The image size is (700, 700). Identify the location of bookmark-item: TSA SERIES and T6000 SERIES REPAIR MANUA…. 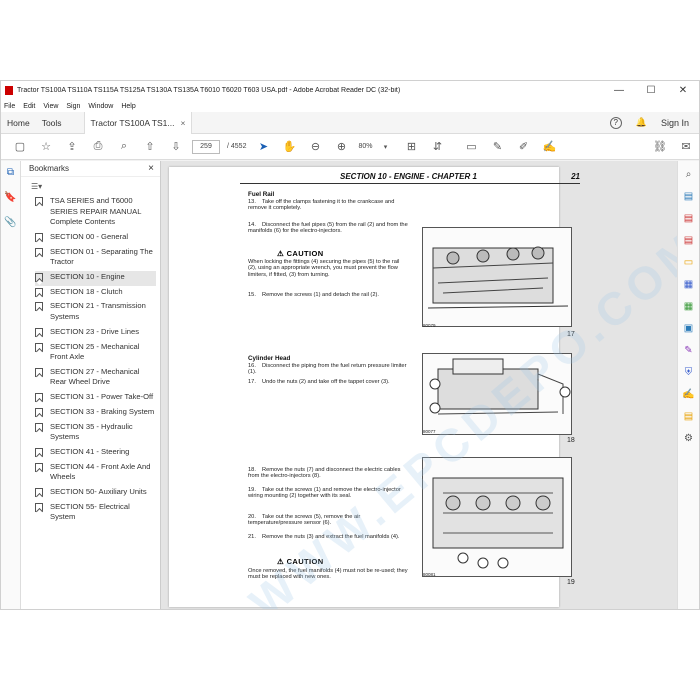
(95, 213).